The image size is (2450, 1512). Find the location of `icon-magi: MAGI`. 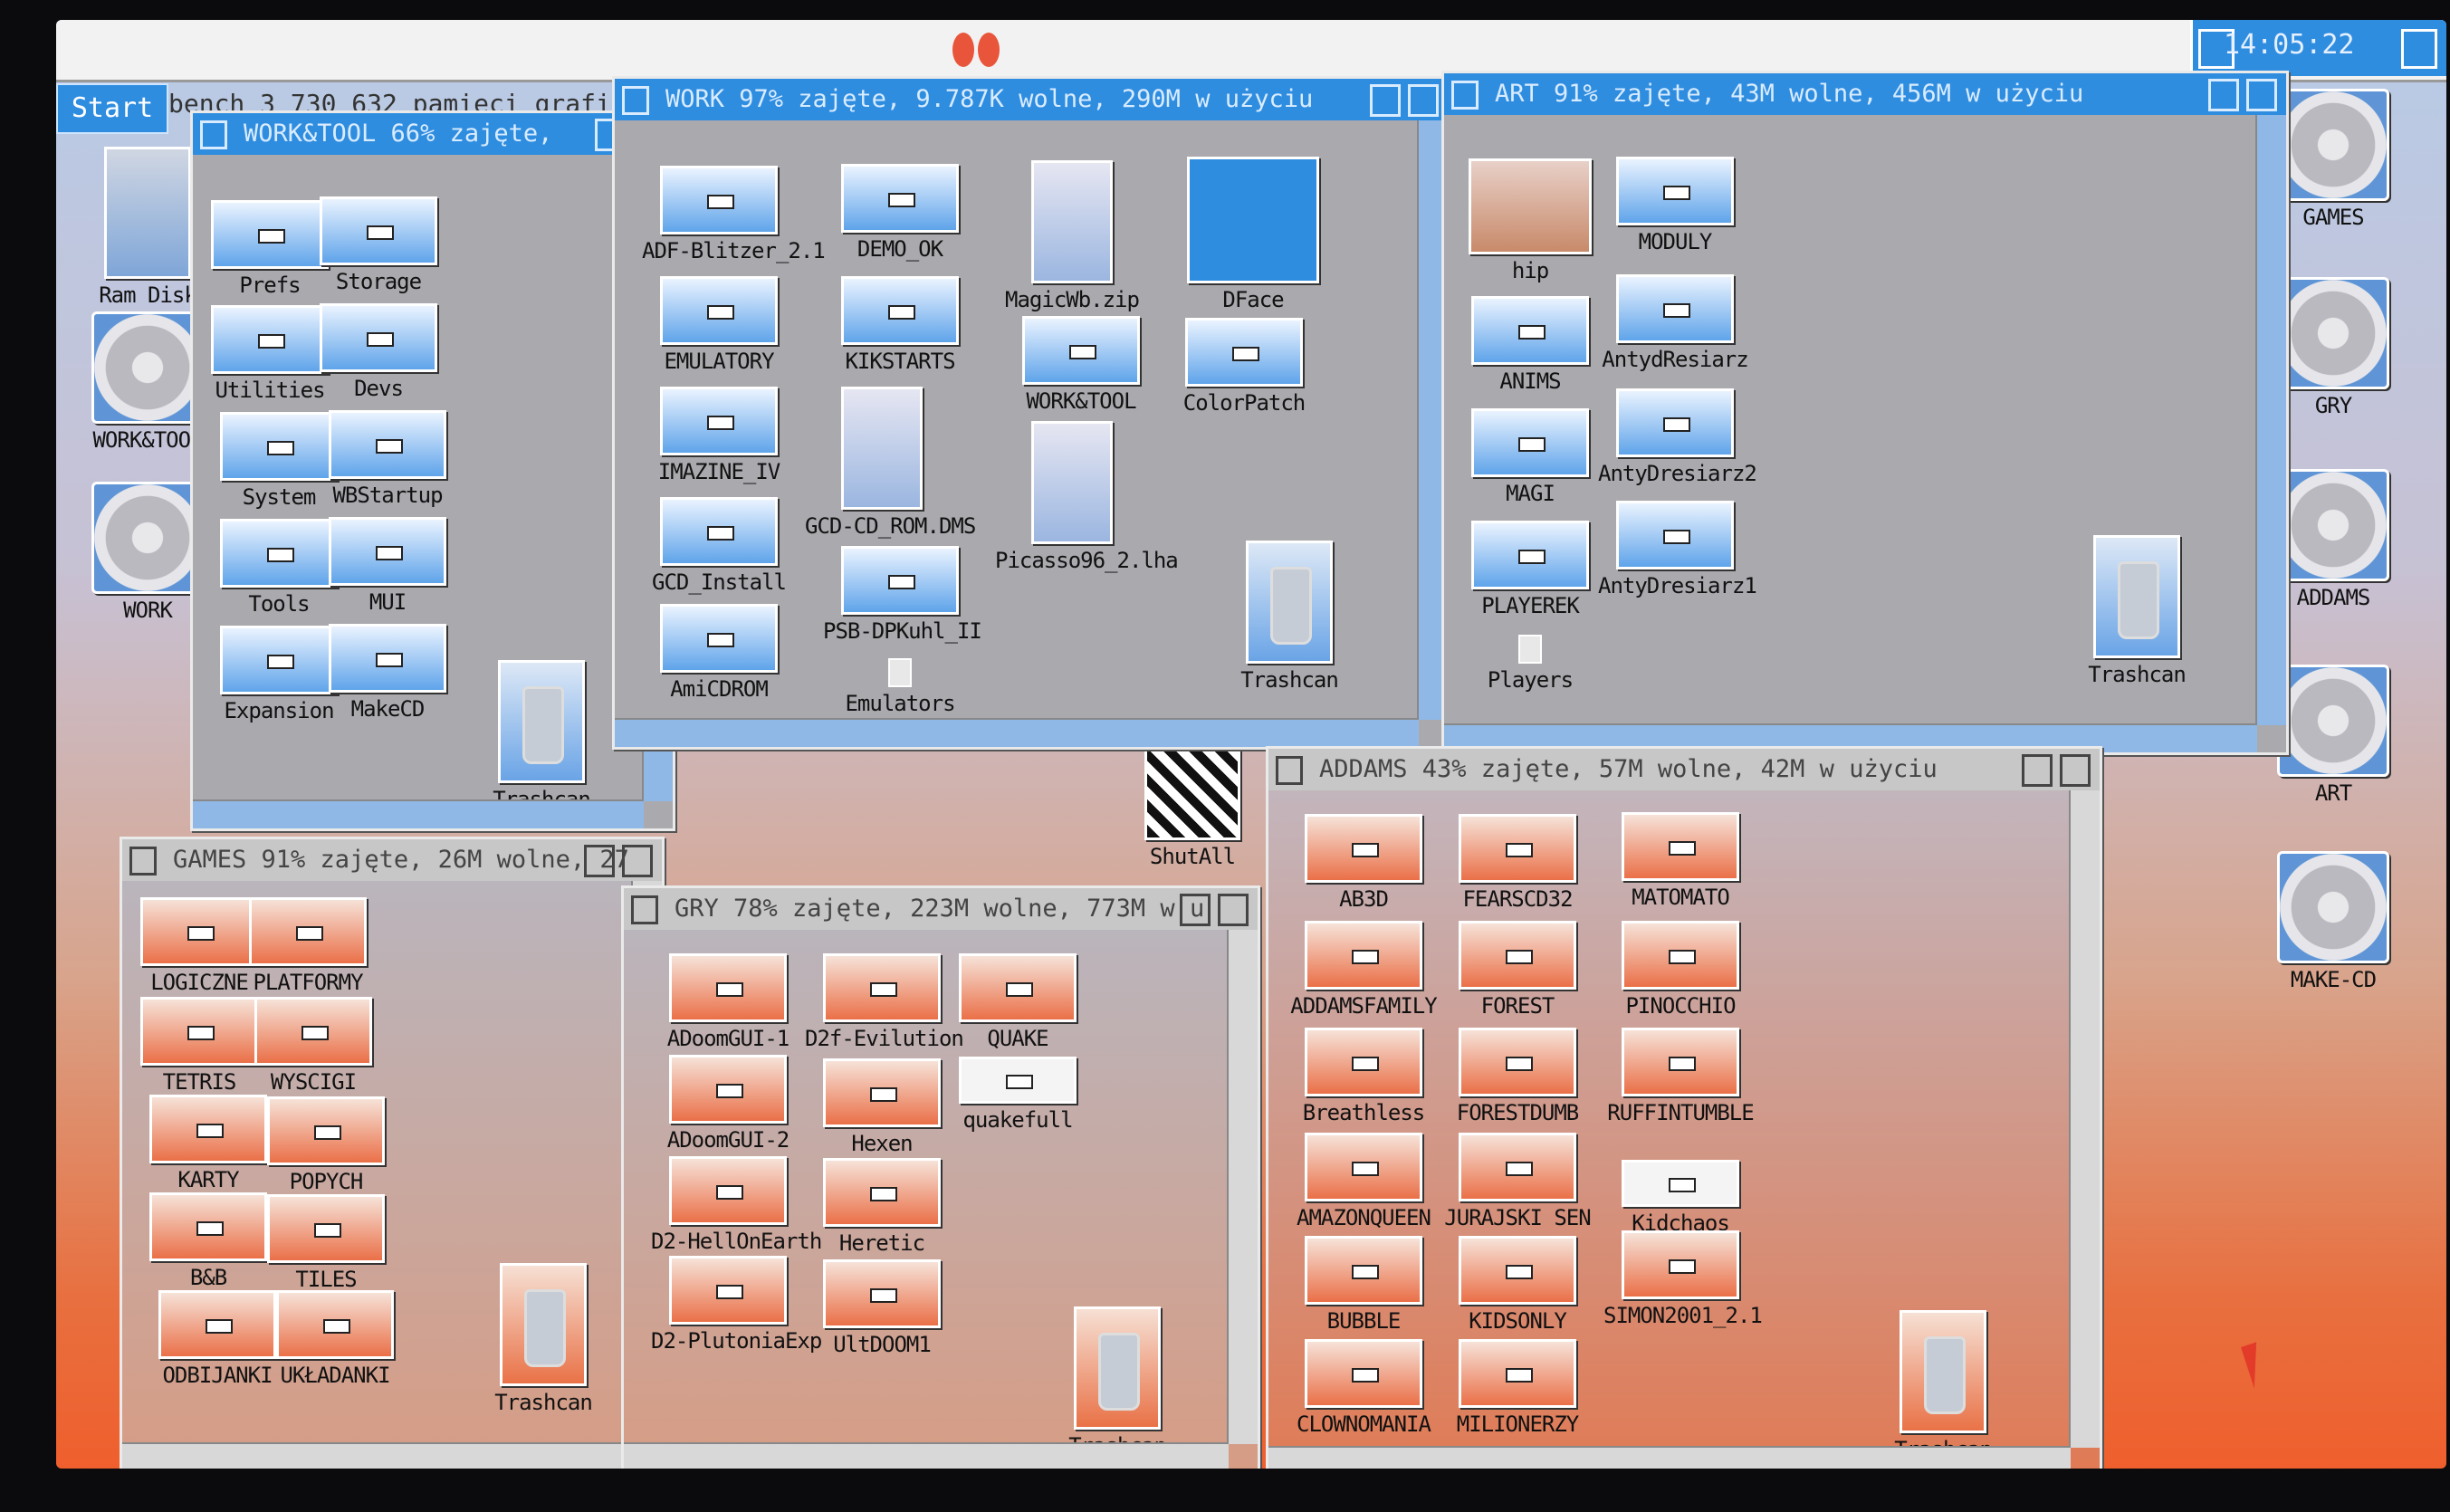

icon-magi: MAGI is located at coordinates (1530, 458).